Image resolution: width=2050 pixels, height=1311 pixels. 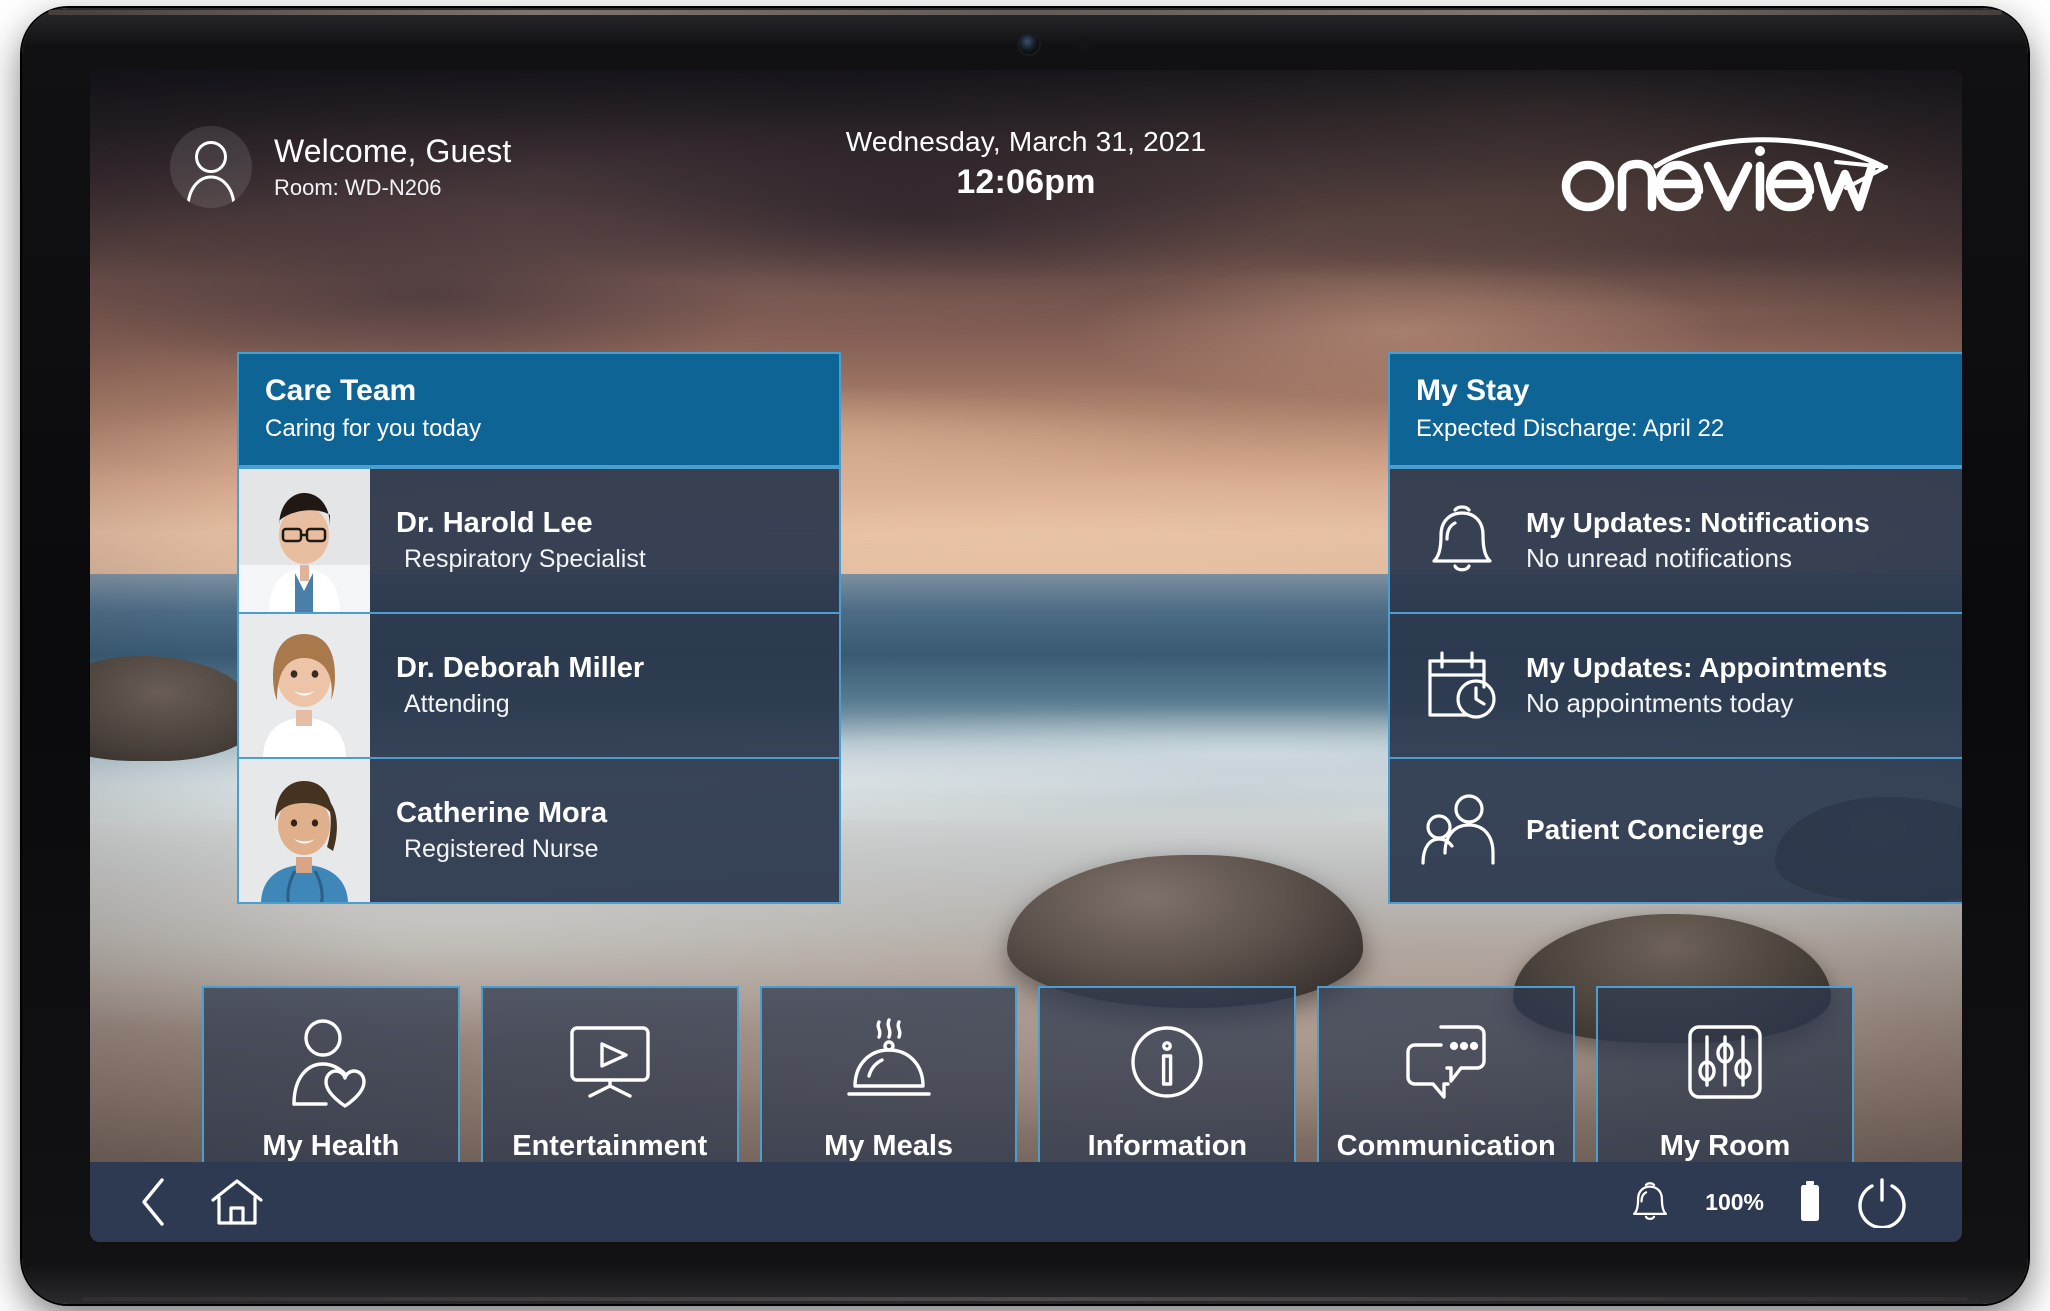 I want to click on ambient-light-sensor, so click(x=1083, y=44).